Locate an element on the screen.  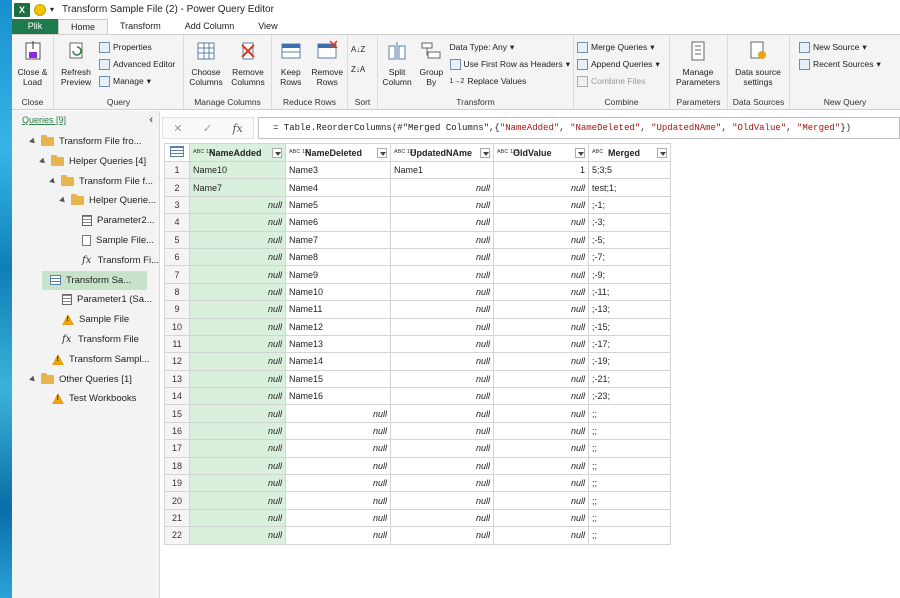
row-number: 20 is located at coordinates (177, 500).